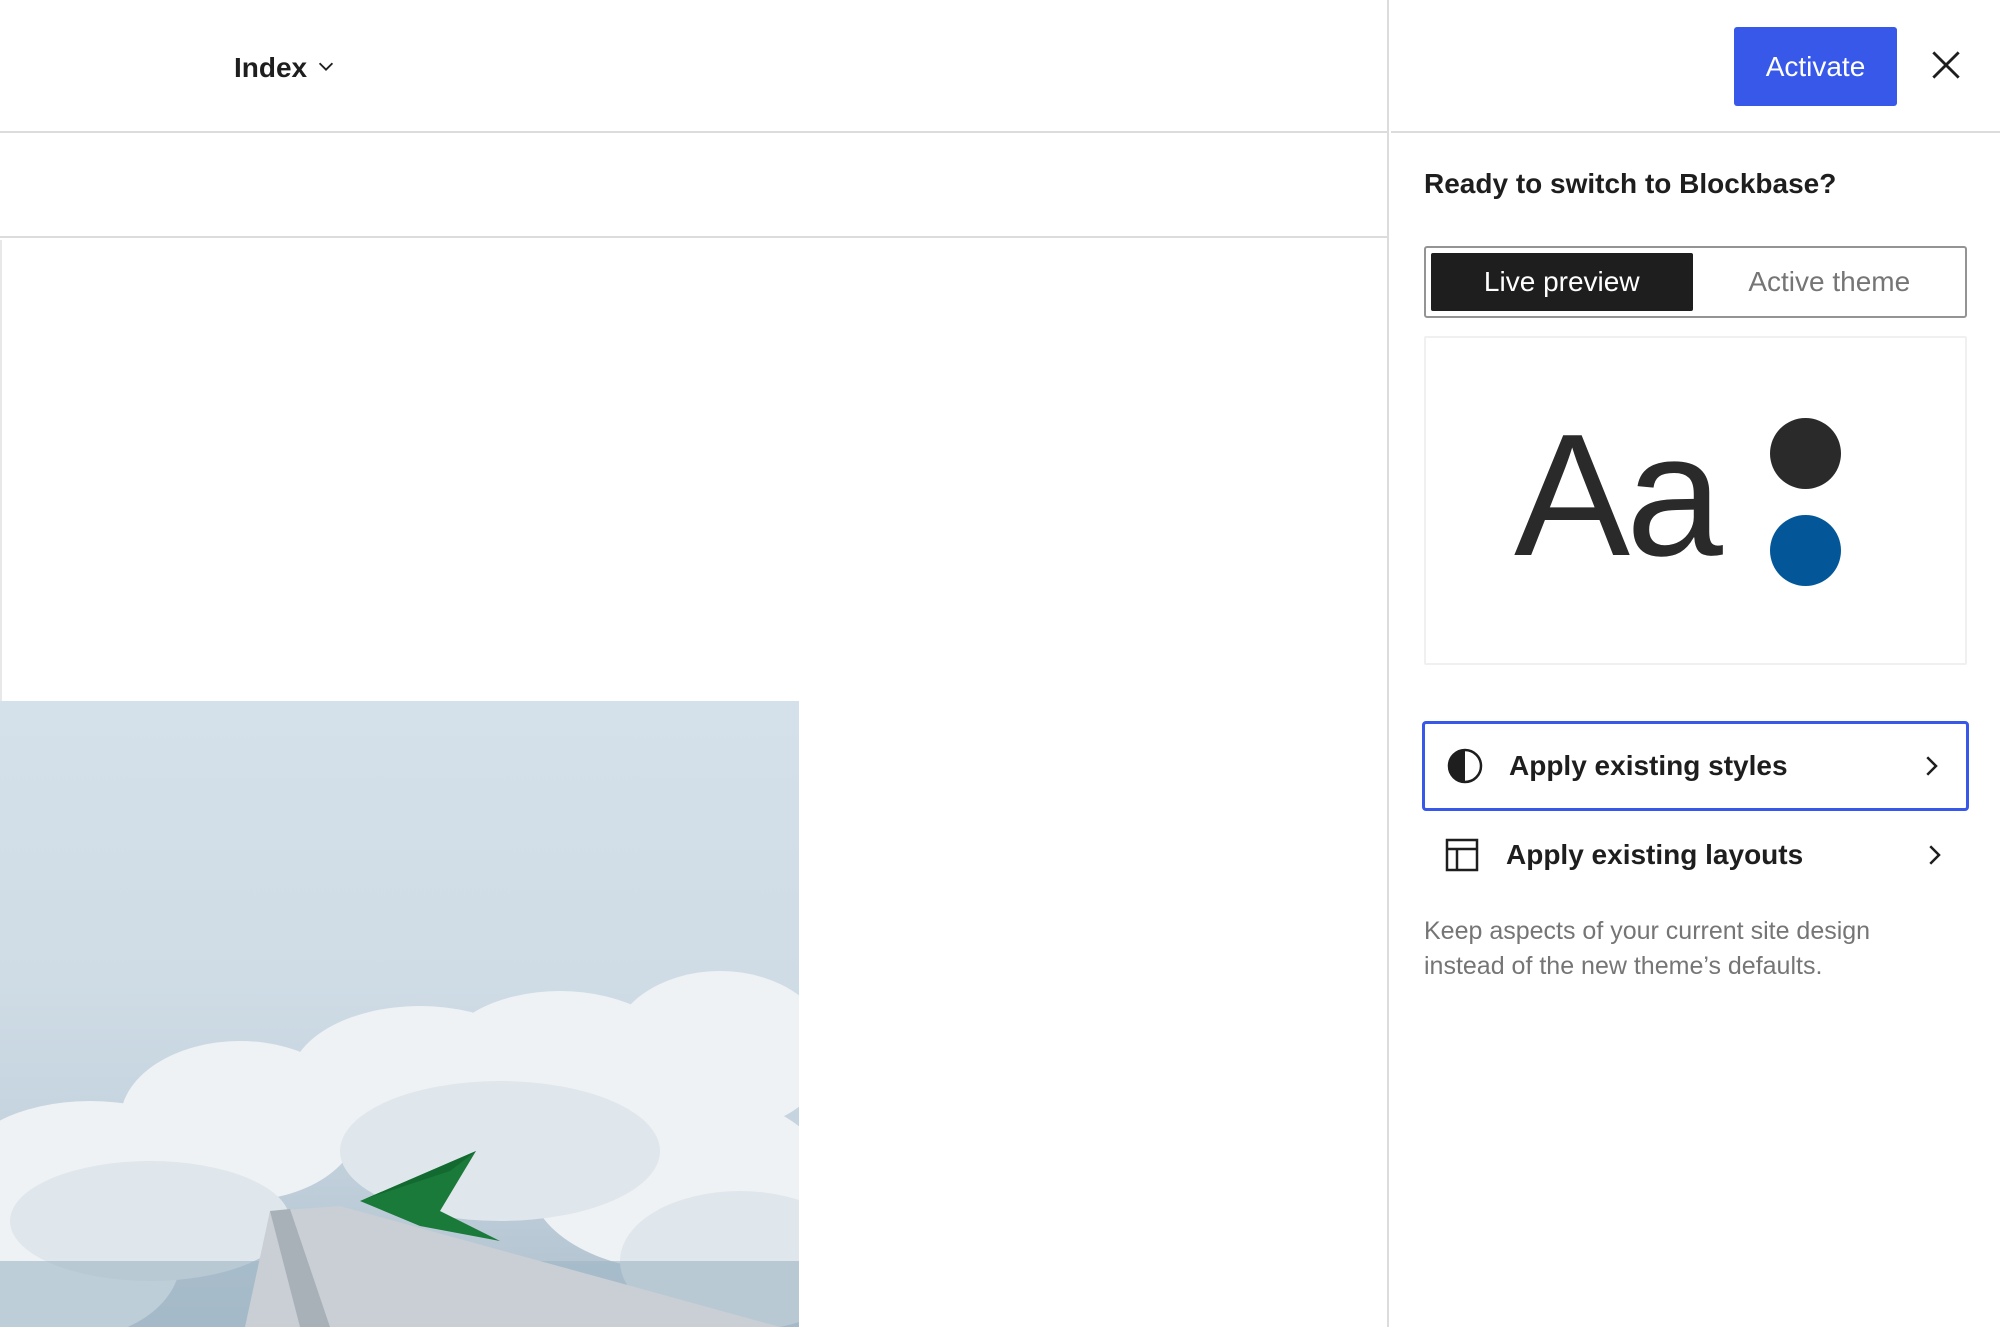 The image size is (2000, 1327). What do you see at coordinates (694, 186) in the screenshot?
I see `editor-toolbar-row` at bounding box center [694, 186].